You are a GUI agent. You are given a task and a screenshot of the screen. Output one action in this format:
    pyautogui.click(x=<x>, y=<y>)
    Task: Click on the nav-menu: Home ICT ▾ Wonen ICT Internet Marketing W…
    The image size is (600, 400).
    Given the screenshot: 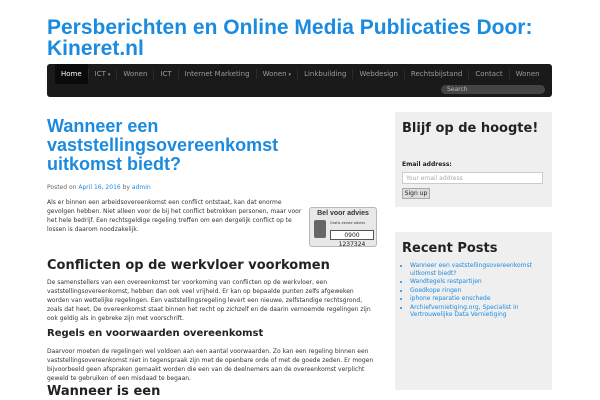 What is the action you would take?
    pyautogui.click(x=300, y=74)
    